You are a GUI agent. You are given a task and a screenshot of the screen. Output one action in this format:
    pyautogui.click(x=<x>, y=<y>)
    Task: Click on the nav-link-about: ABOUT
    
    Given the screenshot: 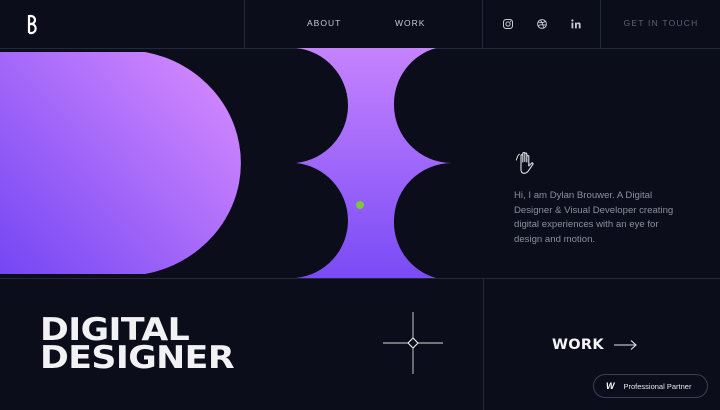 What is the action you would take?
    pyautogui.click(x=324, y=23)
    